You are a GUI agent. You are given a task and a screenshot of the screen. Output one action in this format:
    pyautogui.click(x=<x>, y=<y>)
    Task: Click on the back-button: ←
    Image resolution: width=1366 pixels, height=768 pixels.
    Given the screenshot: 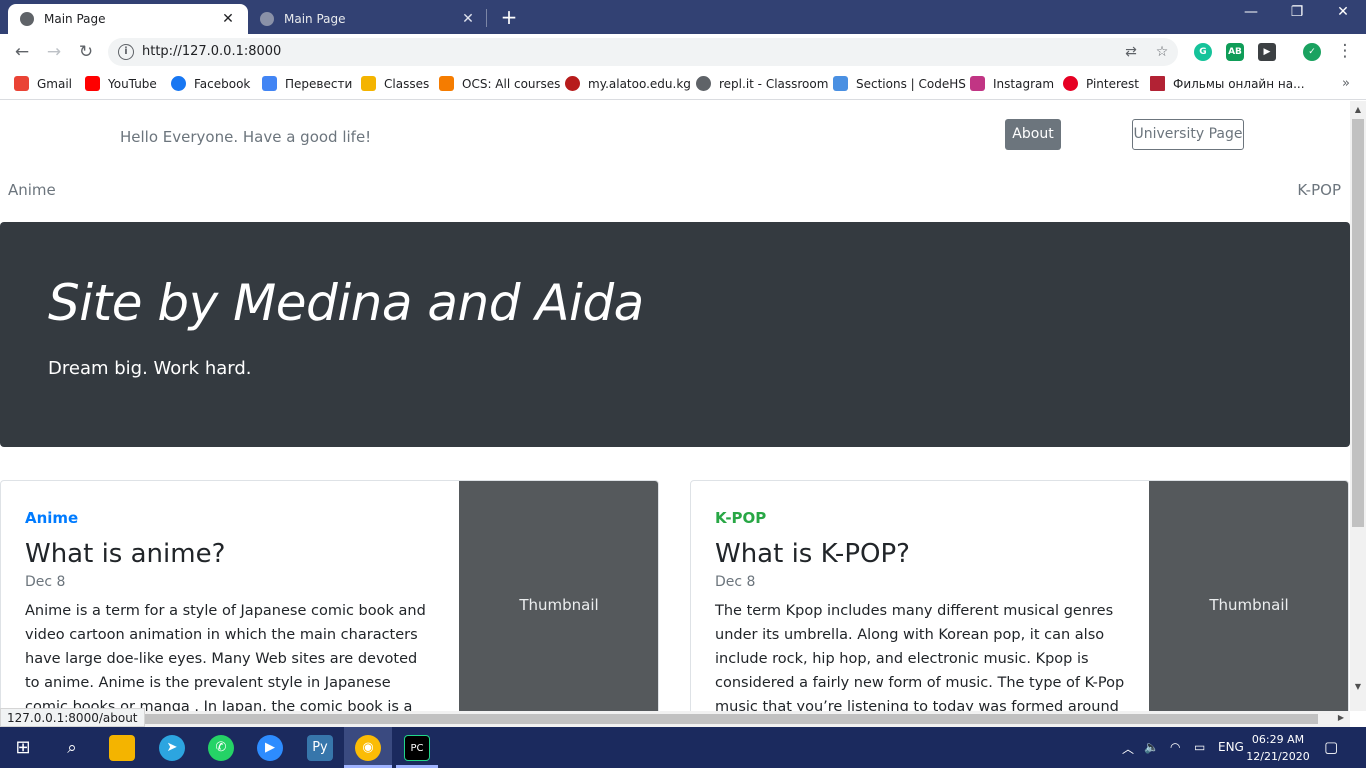 What is the action you would take?
    pyautogui.click(x=22, y=52)
    